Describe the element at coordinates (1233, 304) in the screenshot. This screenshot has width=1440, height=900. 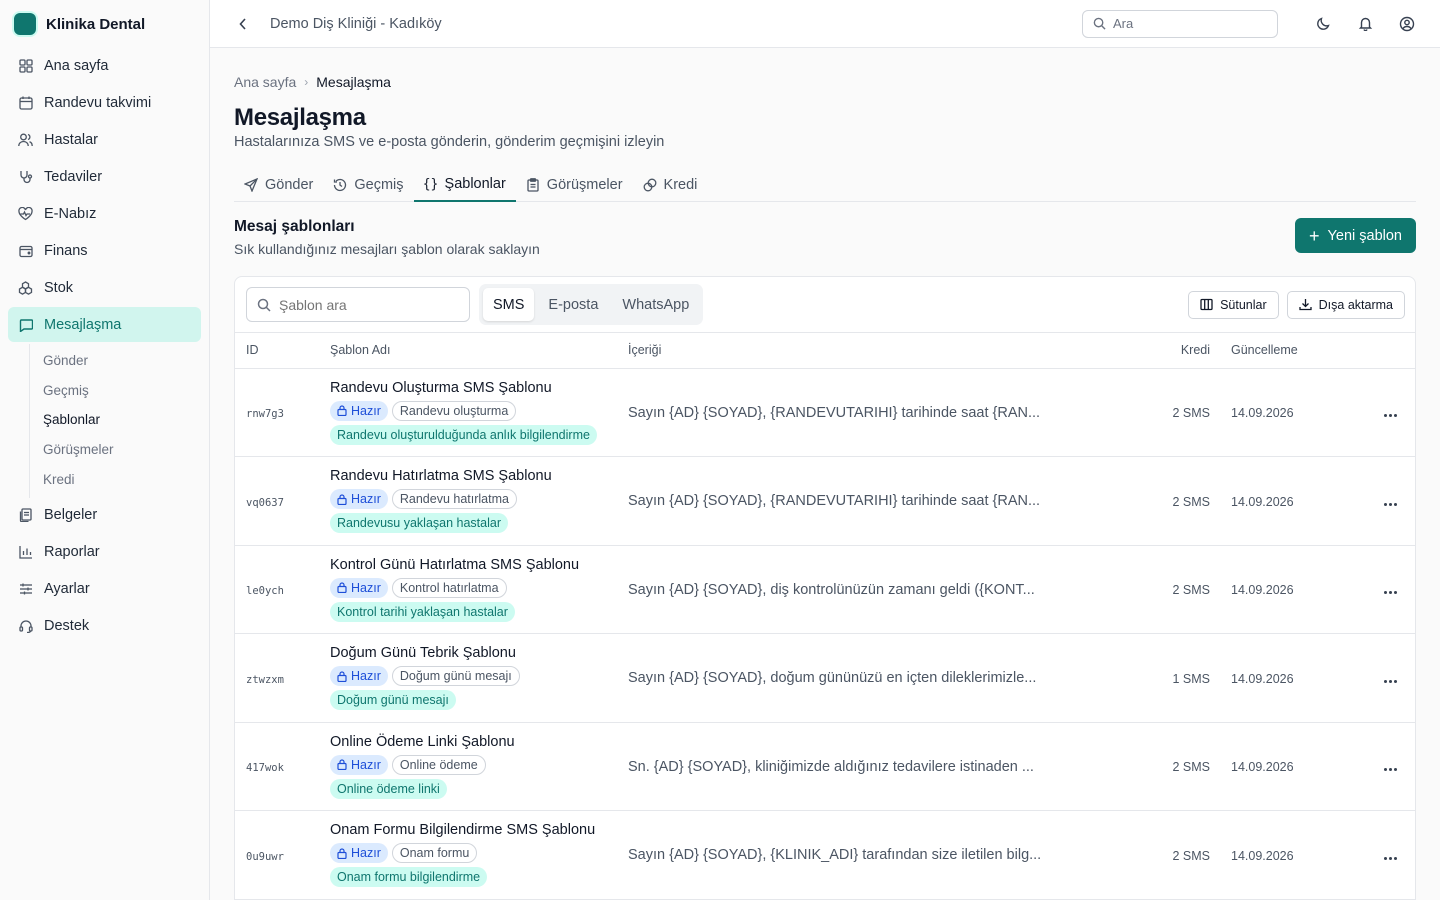
I see `columns-button: Sütunlar` at that location.